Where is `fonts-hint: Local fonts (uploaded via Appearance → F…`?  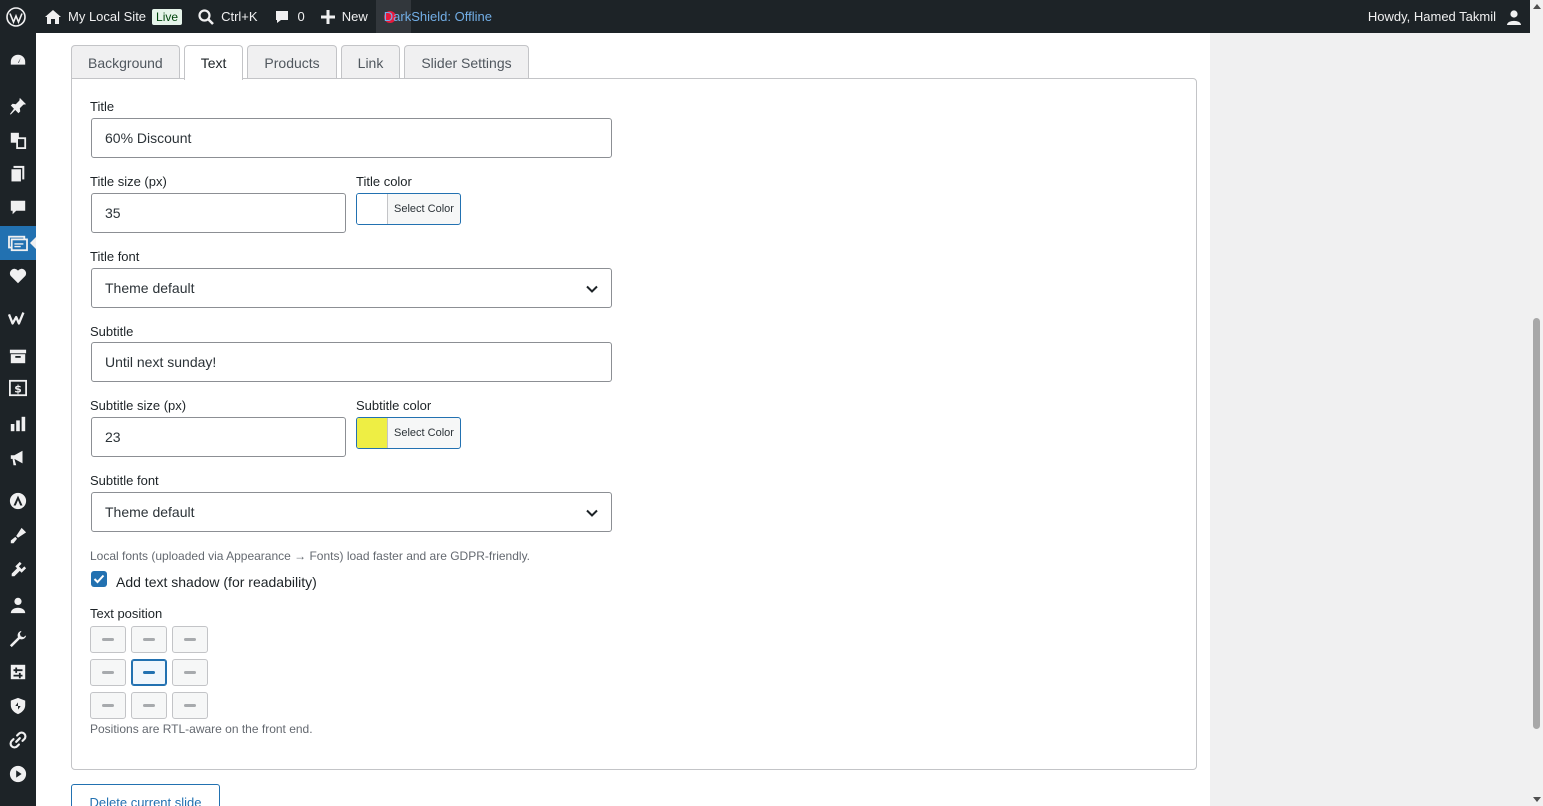 fonts-hint: Local fonts (uploaded via Appearance → F… is located at coordinates (310, 556).